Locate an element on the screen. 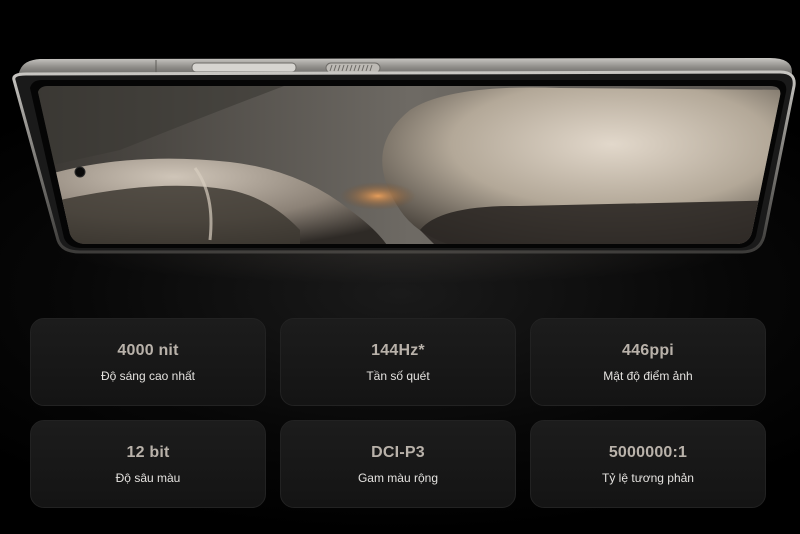 This screenshot has height=534, width=800. spec-value: 446ppi is located at coordinates (648, 350).